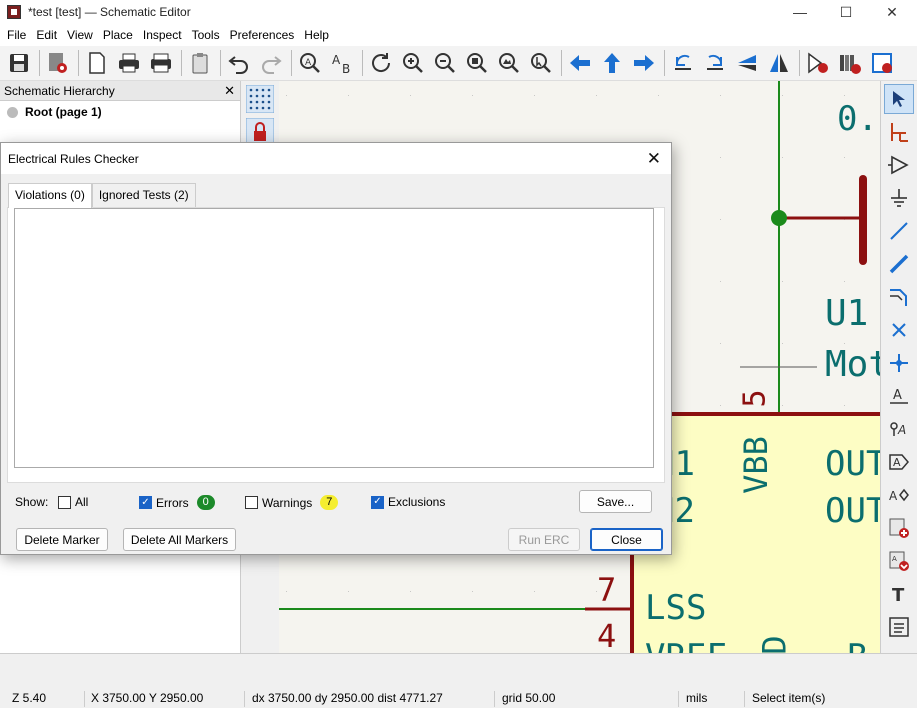 The height and width of the screenshot is (708, 917). What do you see at coordinates (899, 330) in the screenshot?
I see `no-connect-icon` at bounding box center [899, 330].